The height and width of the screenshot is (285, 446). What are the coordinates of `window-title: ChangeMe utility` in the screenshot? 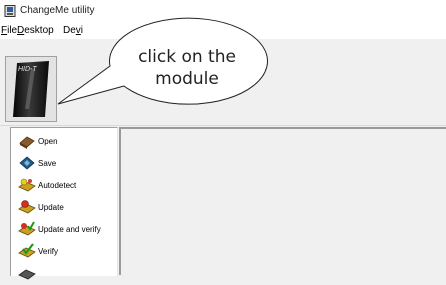 It's located at (57, 10).